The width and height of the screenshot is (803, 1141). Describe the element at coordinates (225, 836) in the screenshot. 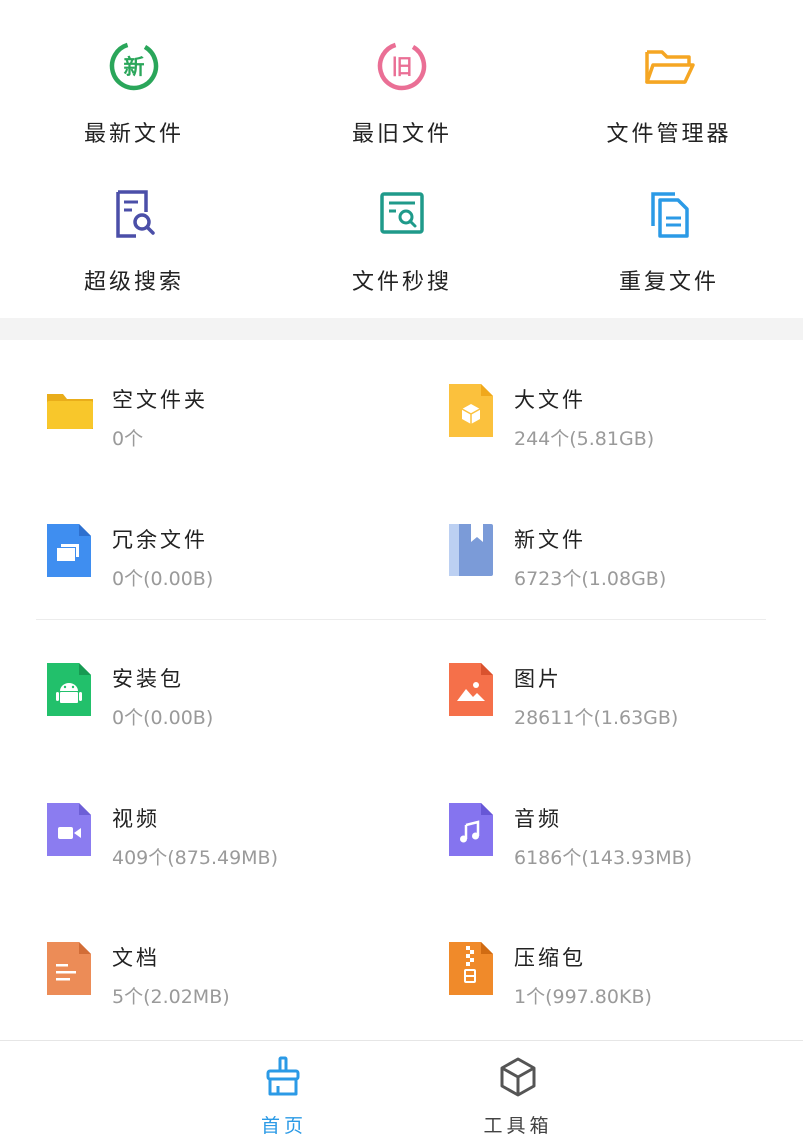

I see `category-videos: 视频 409个(875.49MB)` at that location.